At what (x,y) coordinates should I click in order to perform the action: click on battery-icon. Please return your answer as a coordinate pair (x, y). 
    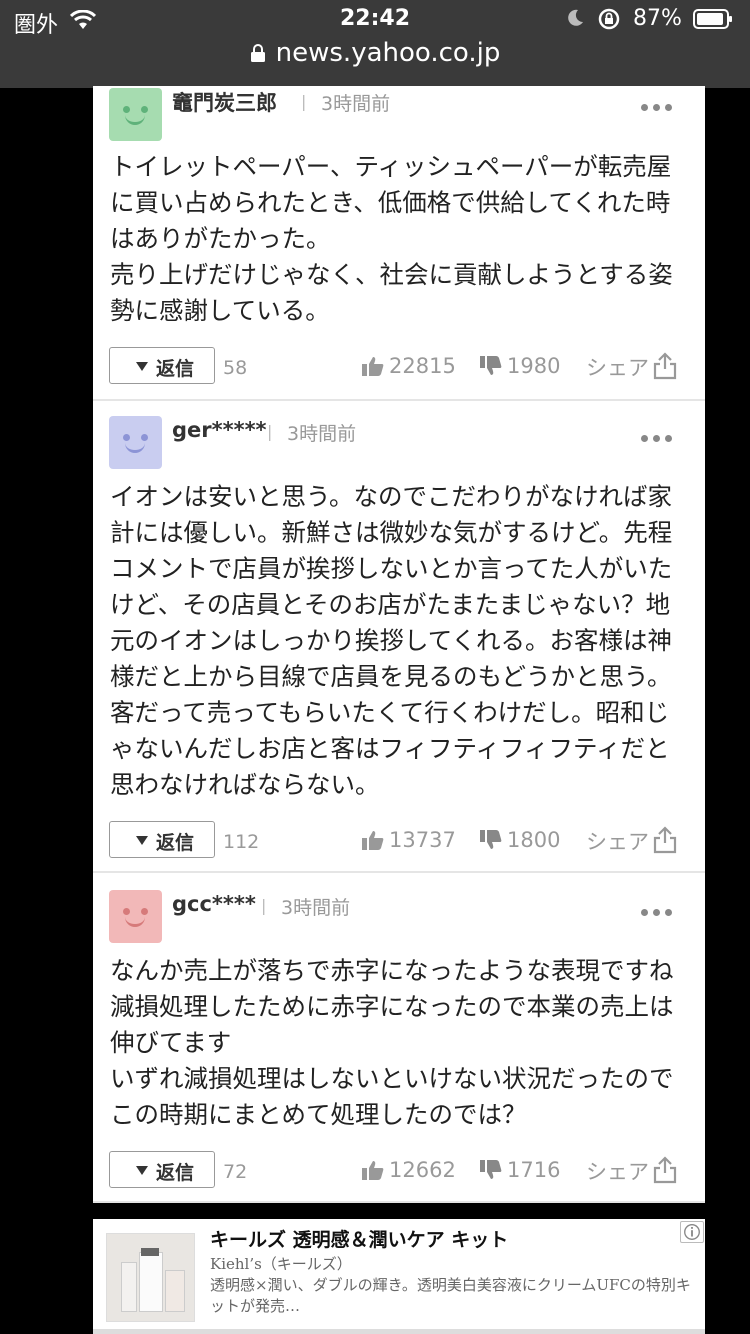
    Looking at the image, I should click on (712, 19).